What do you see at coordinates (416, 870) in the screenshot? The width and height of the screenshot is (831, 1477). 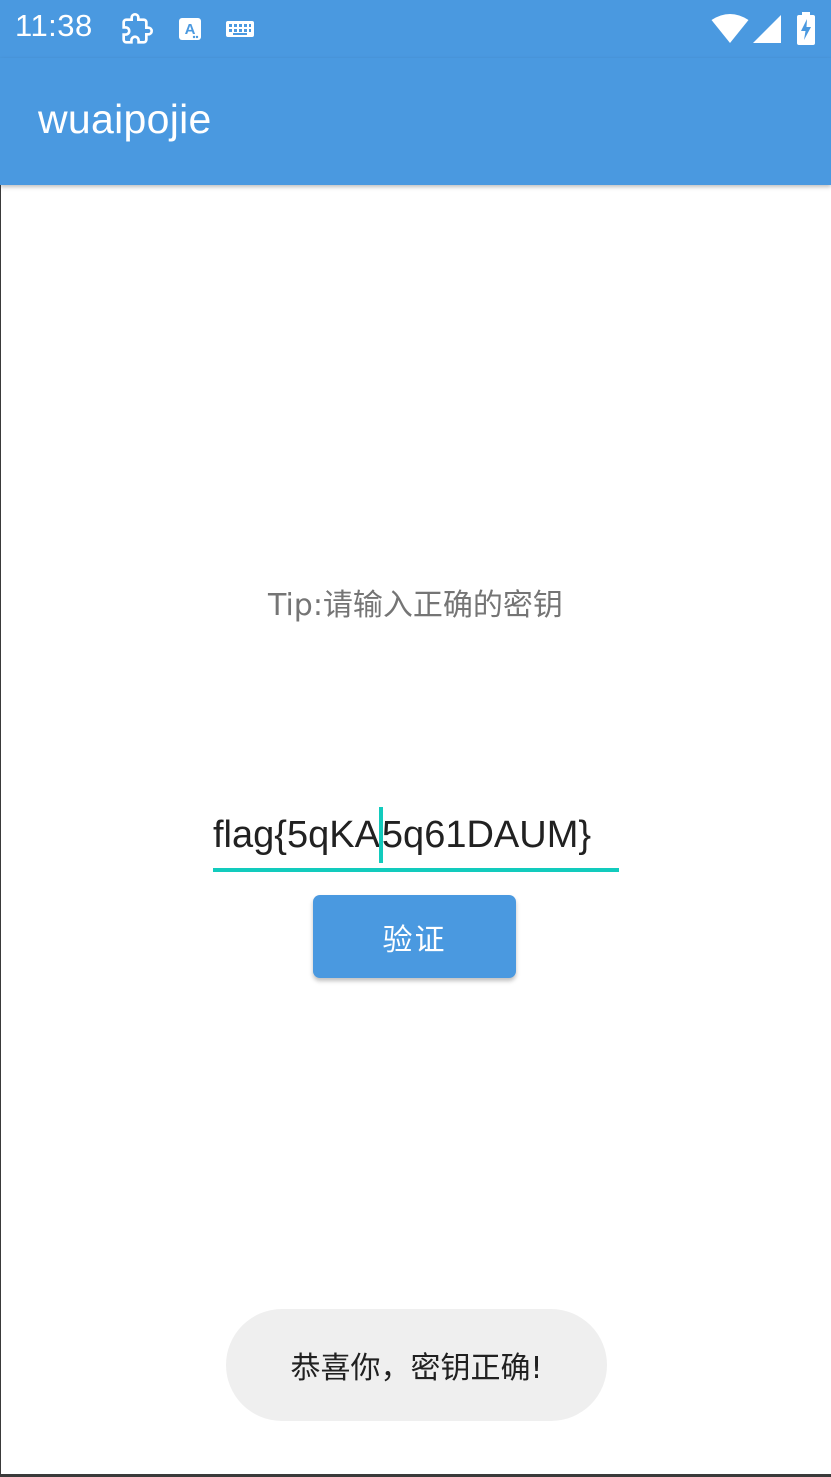 I see `input-underline` at bounding box center [416, 870].